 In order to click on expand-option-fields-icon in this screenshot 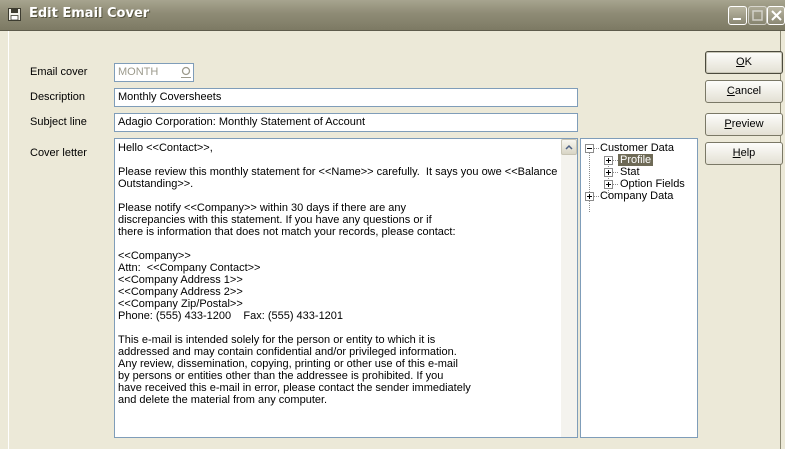, I will do `click(608, 184)`.